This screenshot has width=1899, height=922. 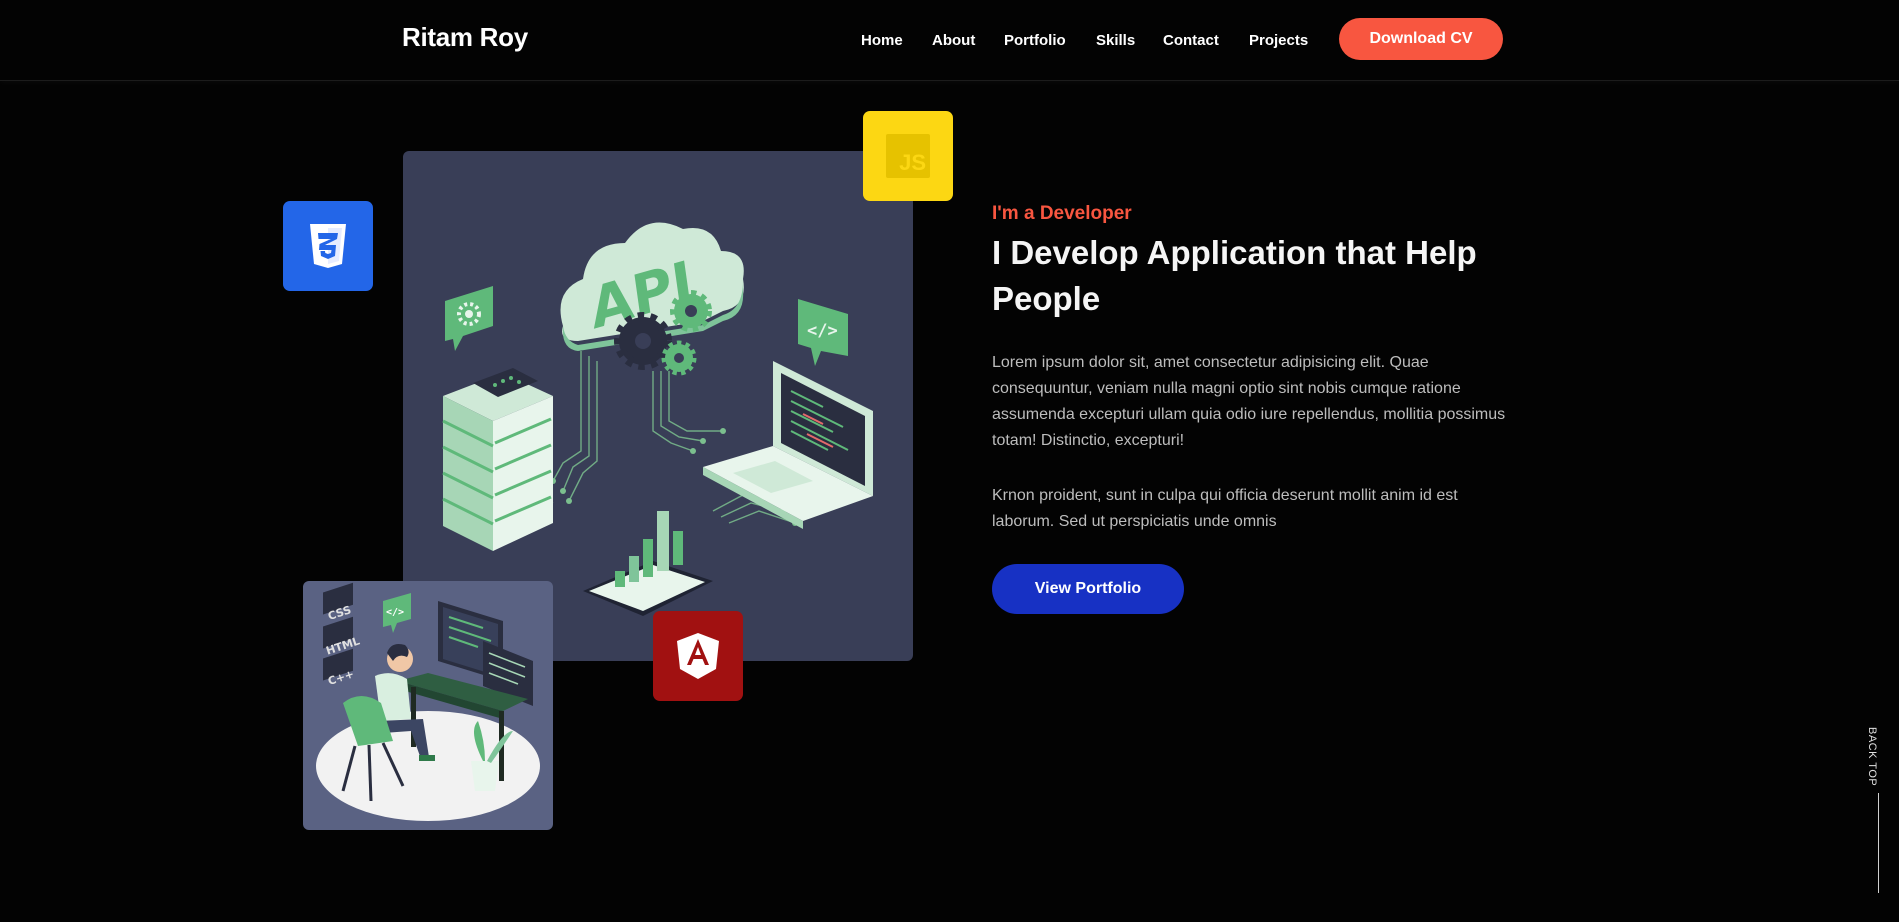 I want to click on javascript-label: JS, so click(x=912, y=162).